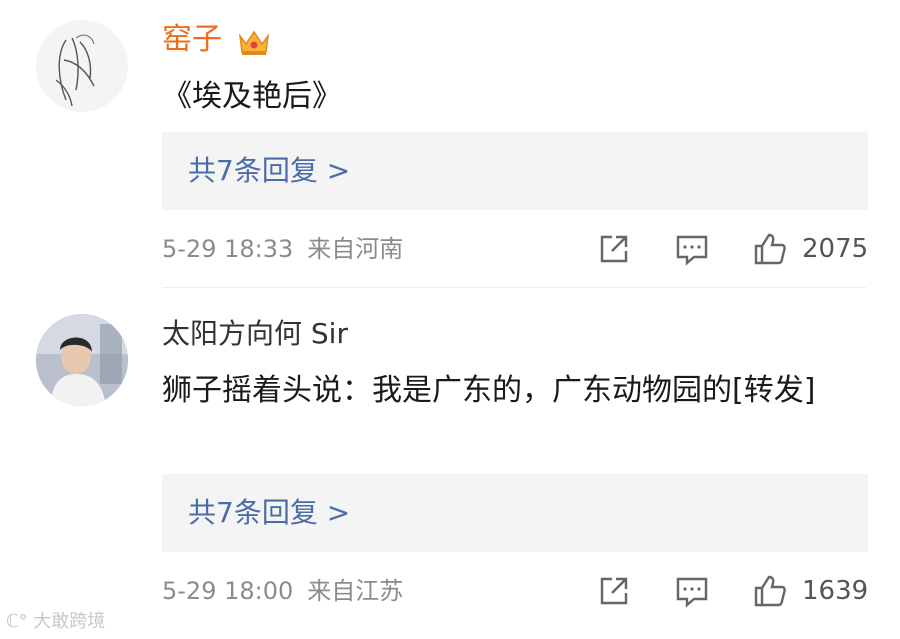  What do you see at coordinates (192, 40) in the screenshot?
I see `username: 窑子` at bounding box center [192, 40].